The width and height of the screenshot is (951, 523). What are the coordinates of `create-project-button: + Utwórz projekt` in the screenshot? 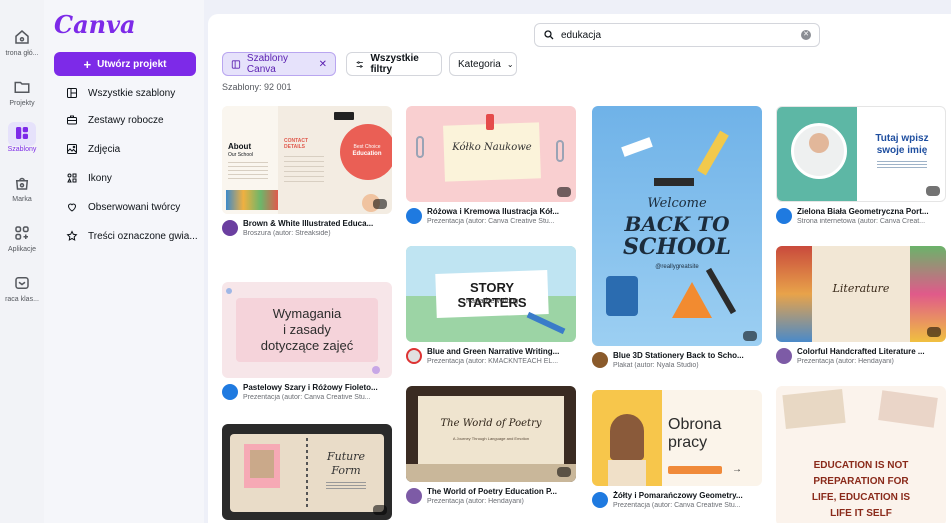 It's located at (125, 64).